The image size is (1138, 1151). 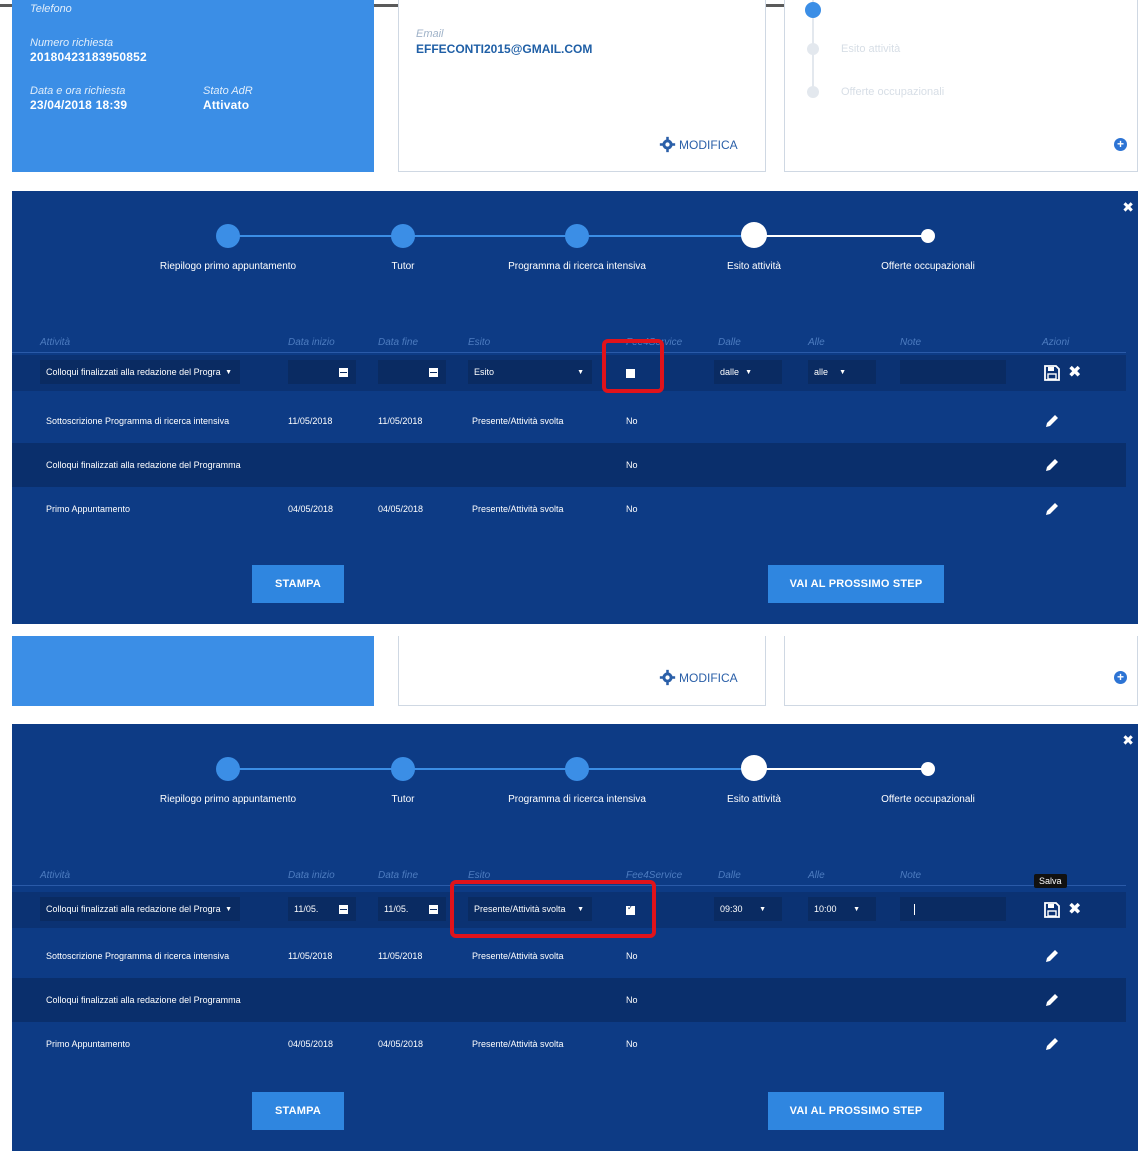 What do you see at coordinates (816, 342) in the screenshot?
I see `header-alle: Alle` at bounding box center [816, 342].